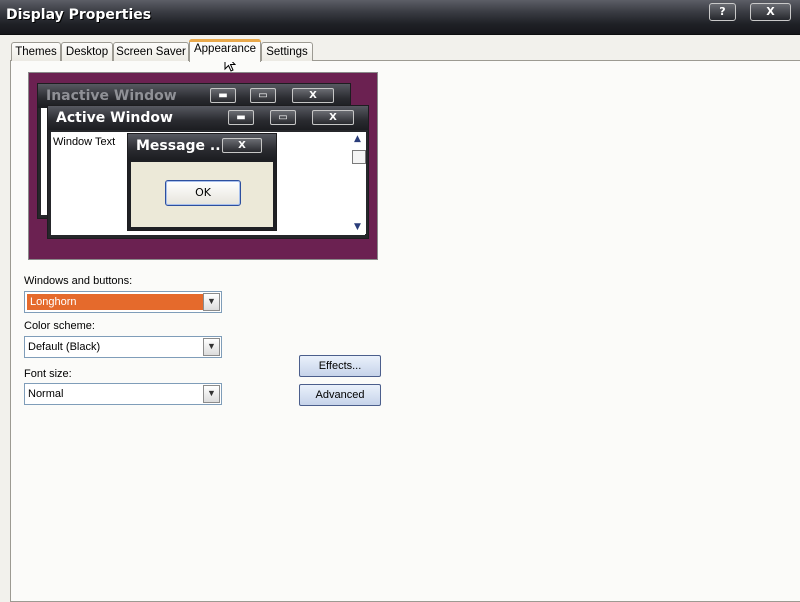 Image resolution: width=800 pixels, height=602 pixels. I want to click on help-button: ?, so click(722, 12).